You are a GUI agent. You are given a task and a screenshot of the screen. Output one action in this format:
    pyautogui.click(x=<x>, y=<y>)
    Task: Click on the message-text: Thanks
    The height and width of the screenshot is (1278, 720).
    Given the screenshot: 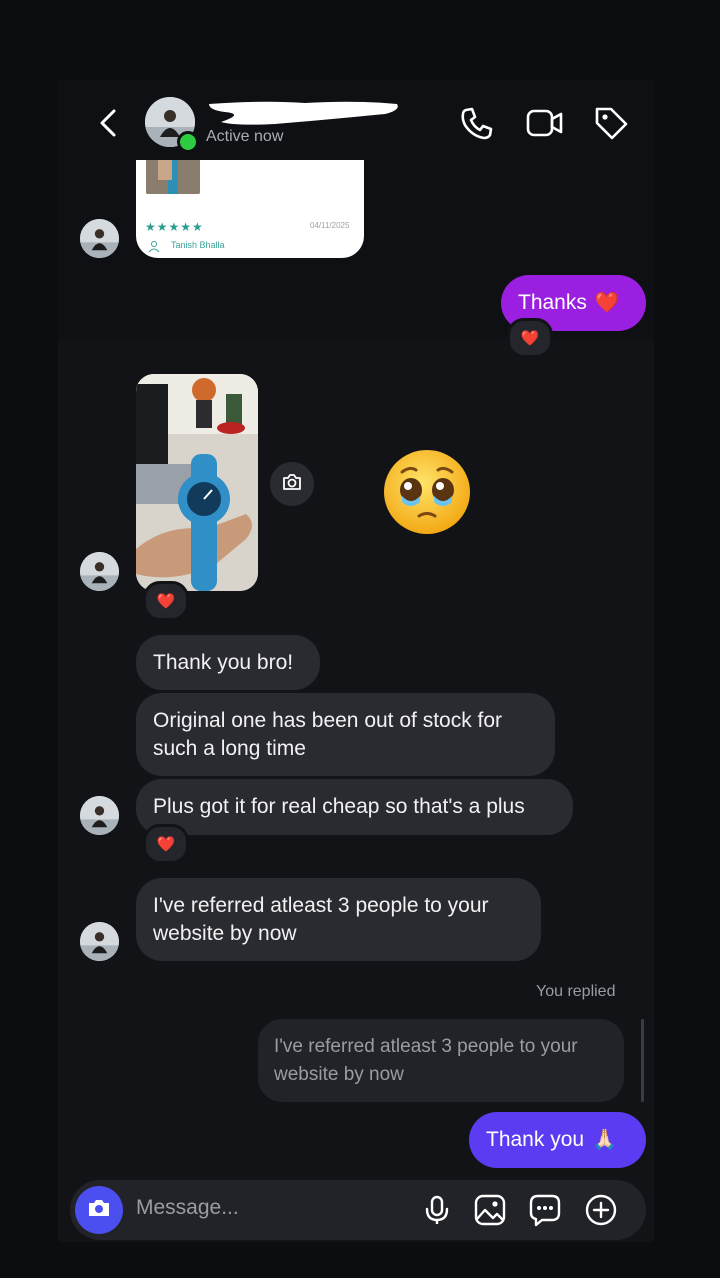 What is the action you would take?
    pyautogui.click(x=552, y=302)
    